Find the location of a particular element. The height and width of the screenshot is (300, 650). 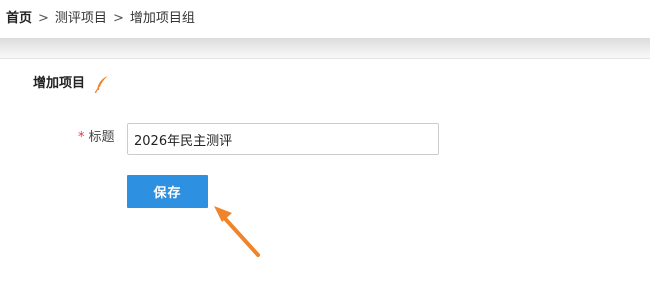

toolbar-band is located at coordinates (325, 48).